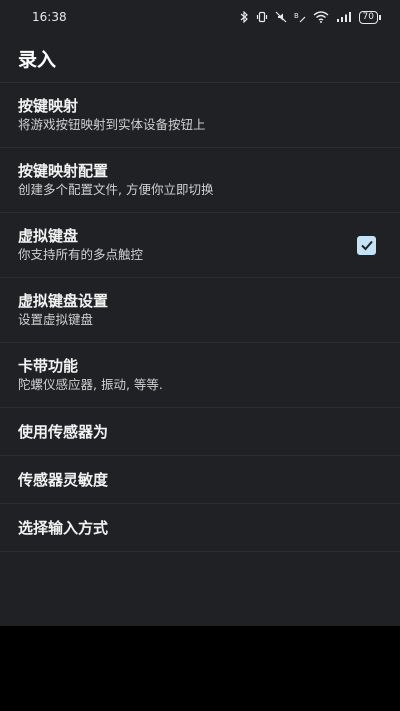  I want to click on item-title: 按键映射, so click(48, 106).